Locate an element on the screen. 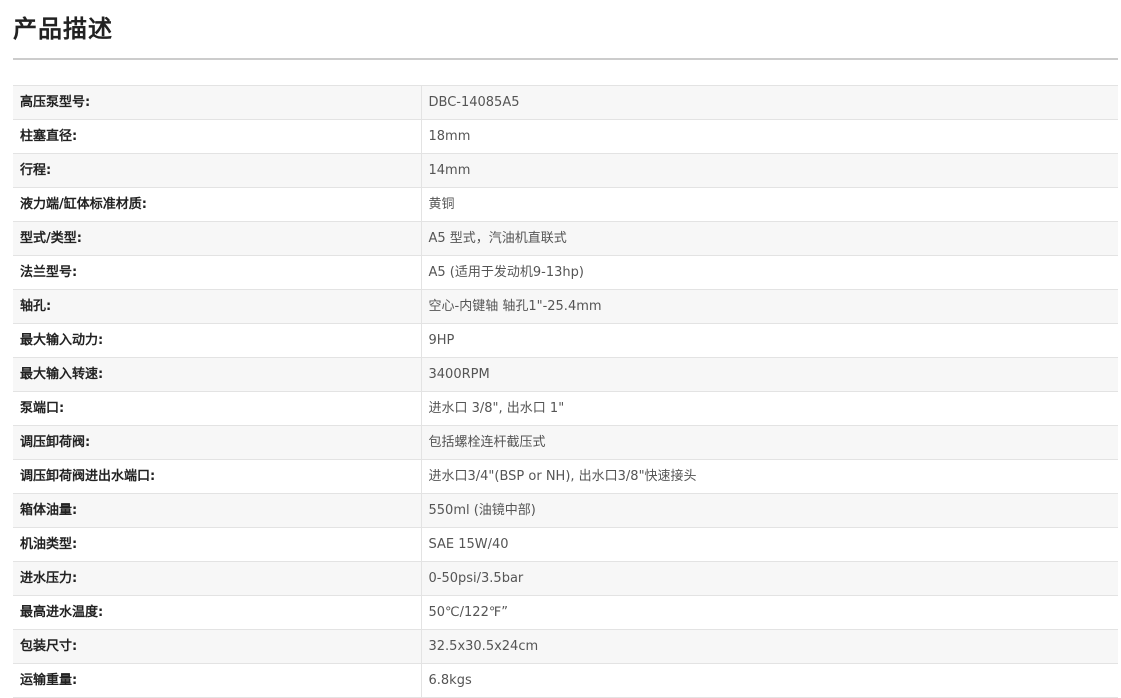 The height and width of the screenshot is (698, 1121). spec-value: 9HP is located at coordinates (769, 340).